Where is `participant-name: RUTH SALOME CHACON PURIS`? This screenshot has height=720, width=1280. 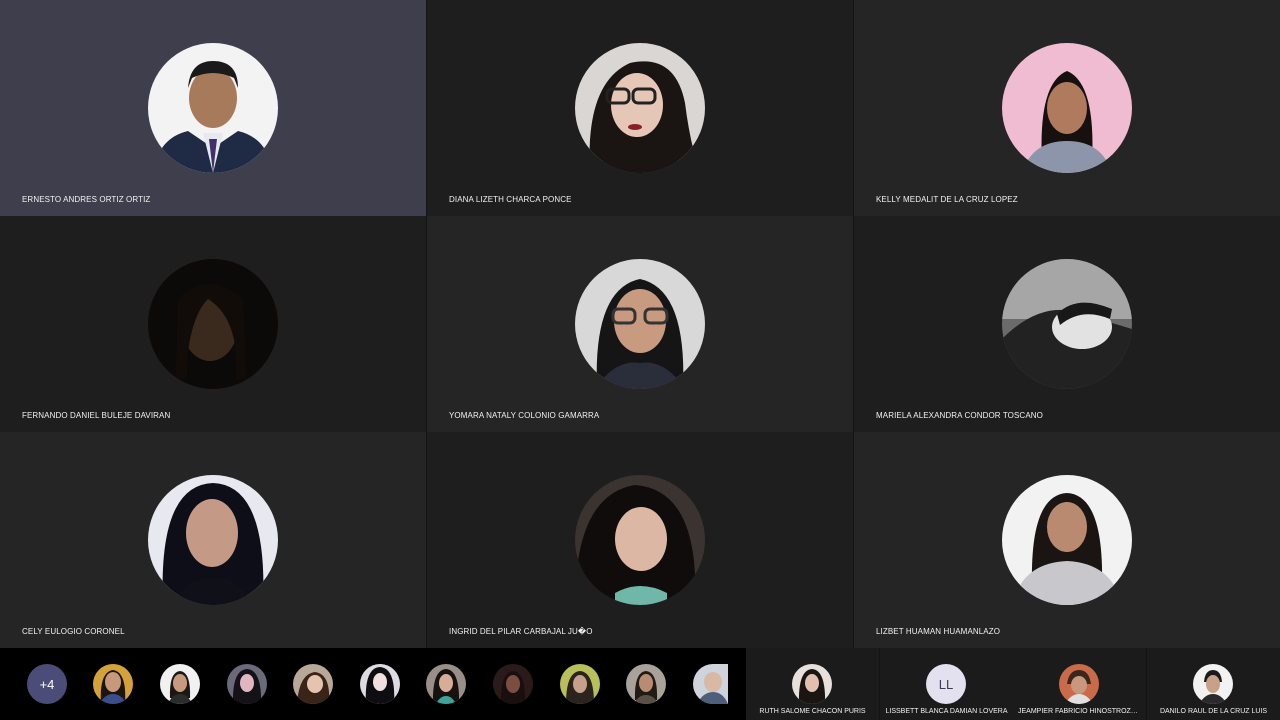
participant-name: RUTH SALOME CHACON PURIS is located at coordinates (812, 711).